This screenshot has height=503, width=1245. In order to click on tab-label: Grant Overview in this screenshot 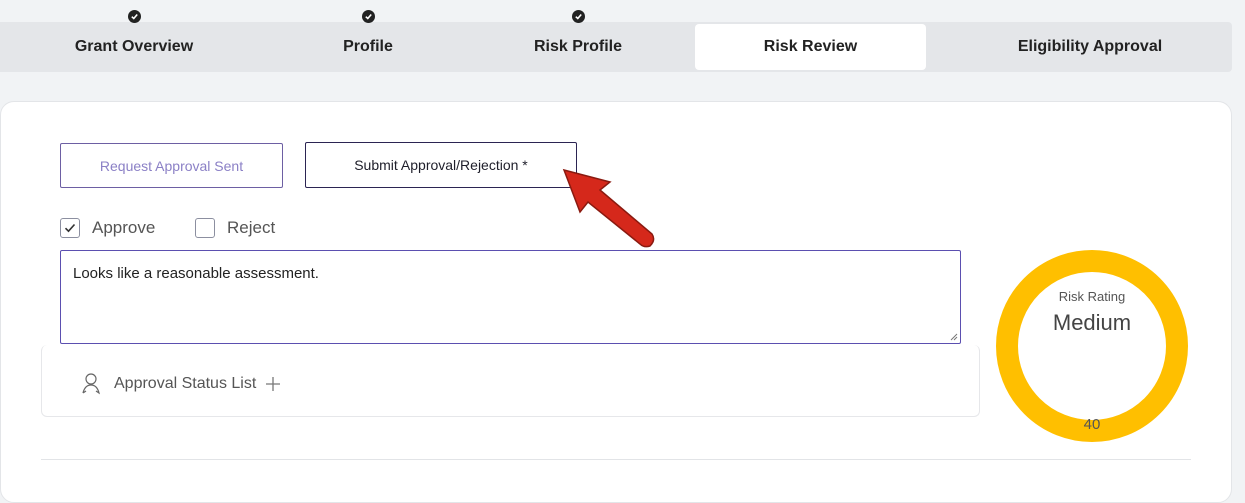, I will do `click(134, 46)`.